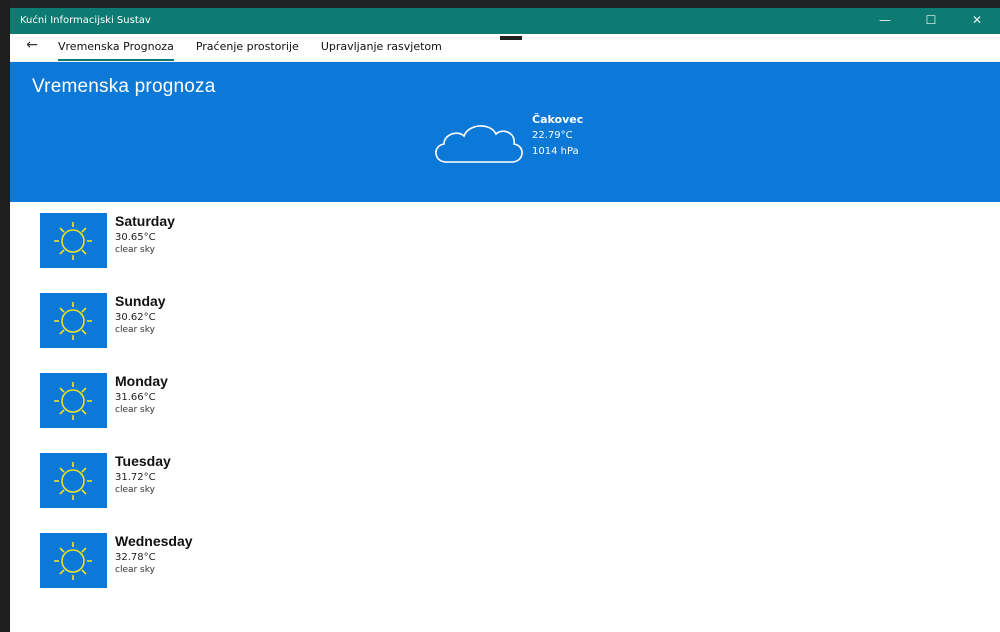 Image resolution: width=1000 pixels, height=632 pixels. I want to click on day-temperature: 31.72°C, so click(135, 477).